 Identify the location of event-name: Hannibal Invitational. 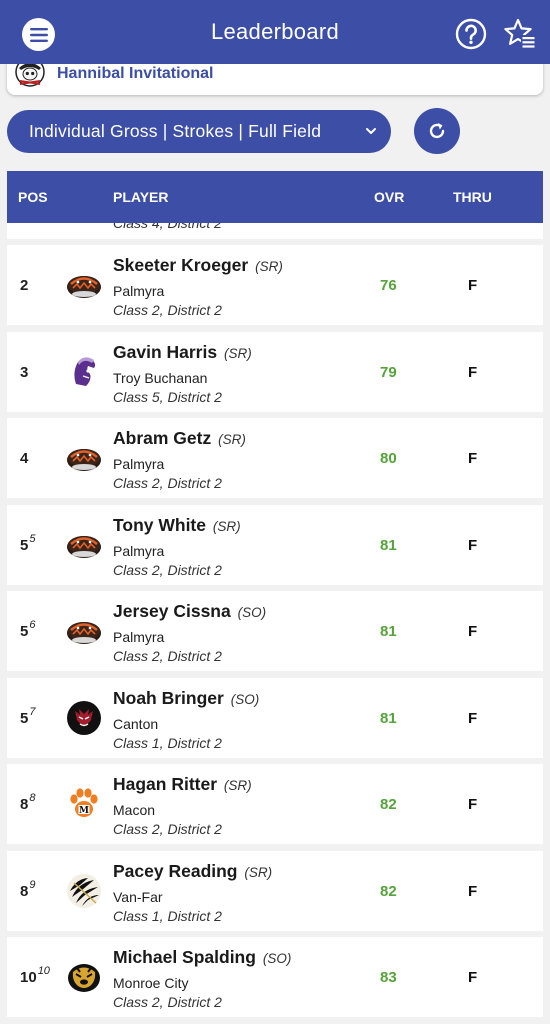
(135, 73).